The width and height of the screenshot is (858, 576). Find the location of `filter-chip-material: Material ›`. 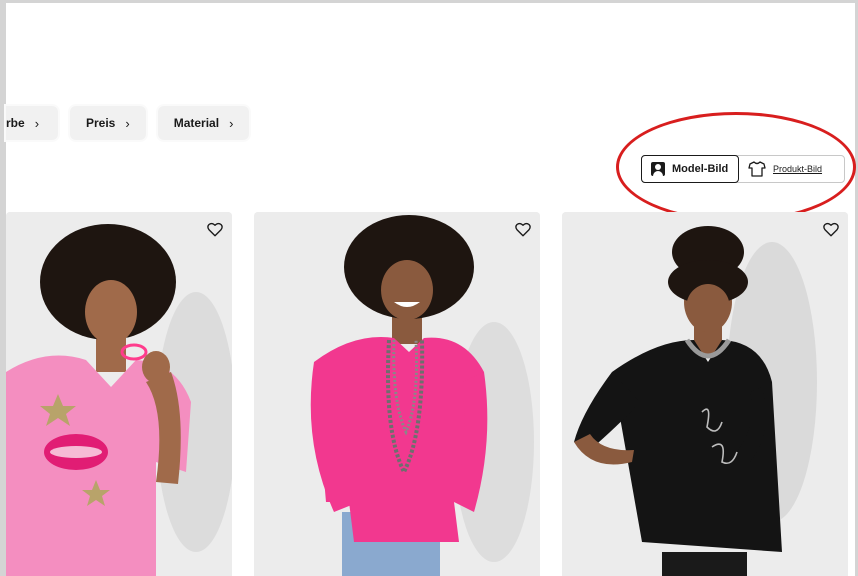

filter-chip-material: Material › is located at coordinates (203, 123).